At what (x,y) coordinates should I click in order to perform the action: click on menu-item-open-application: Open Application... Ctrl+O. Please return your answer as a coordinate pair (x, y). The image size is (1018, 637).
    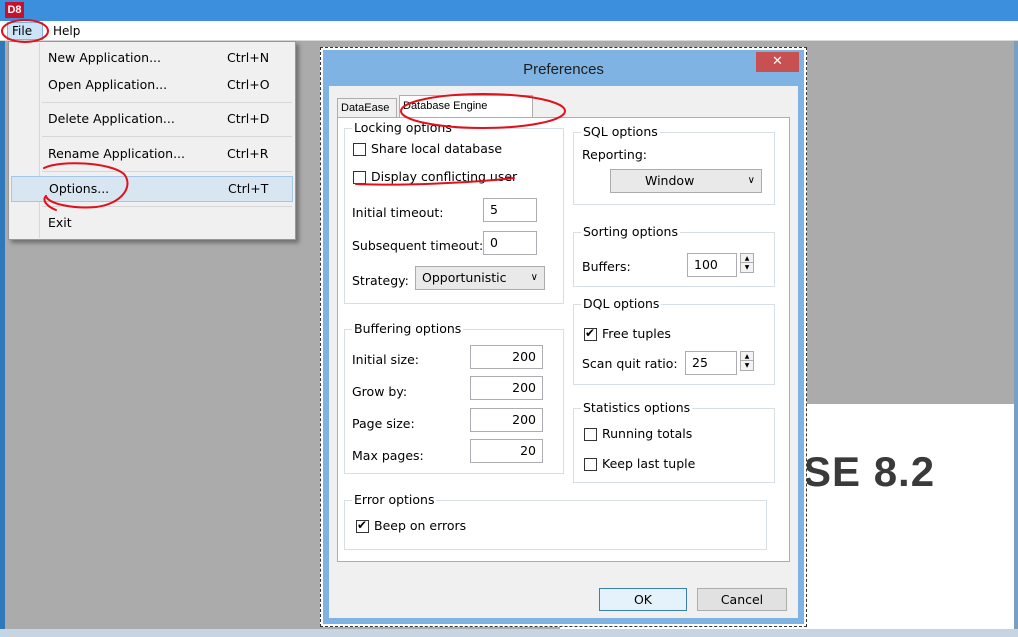
    Looking at the image, I should click on (152, 85).